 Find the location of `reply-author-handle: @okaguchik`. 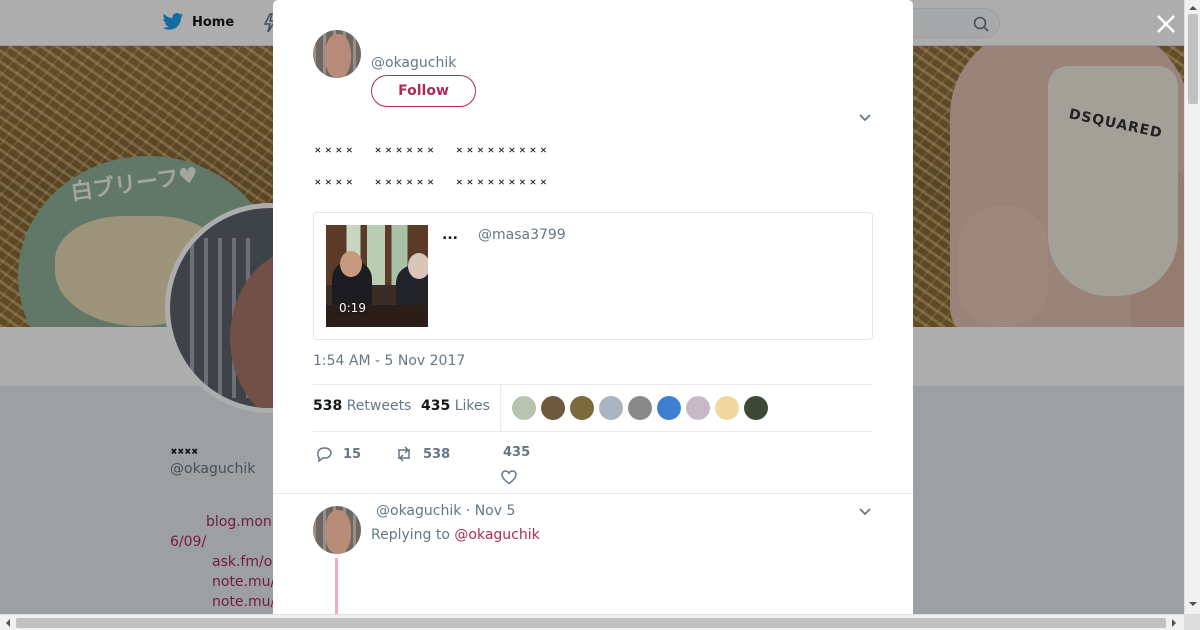

reply-author-handle: @okaguchik is located at coordinates (418, 511).